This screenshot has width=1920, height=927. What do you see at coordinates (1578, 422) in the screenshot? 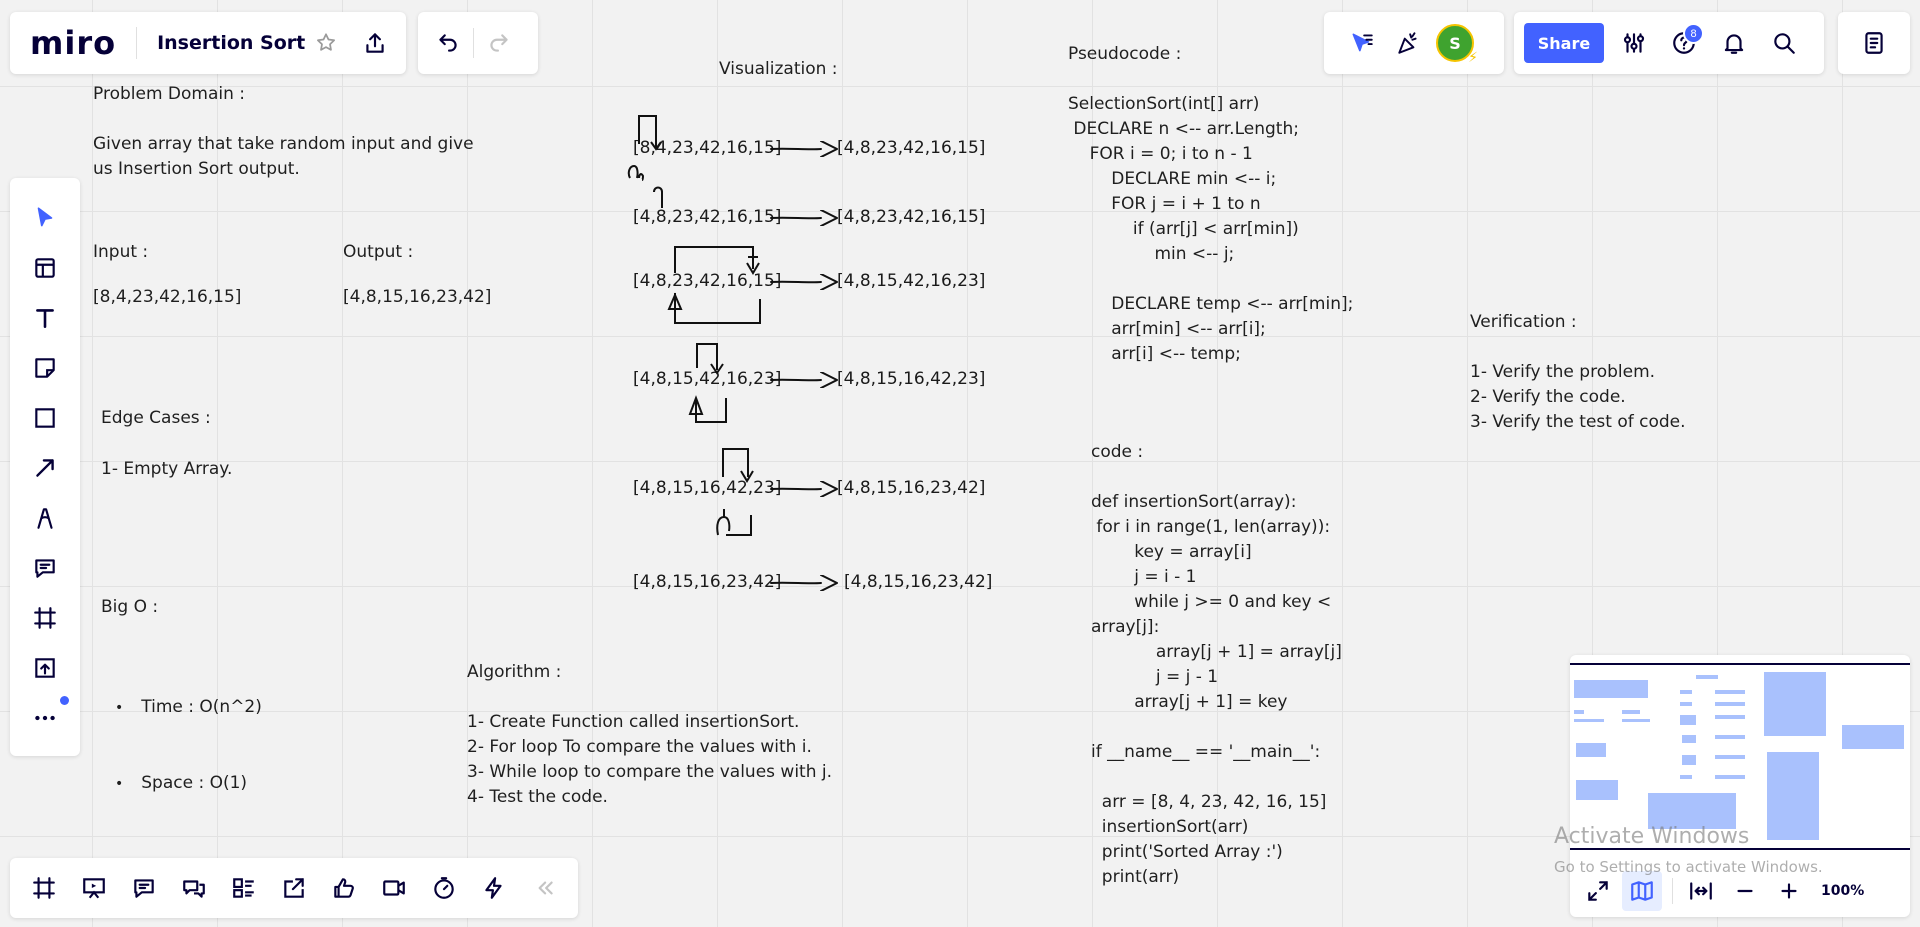
I see `verification-item: 3- Verify the test of code.` at bounding box center [1578, 422].